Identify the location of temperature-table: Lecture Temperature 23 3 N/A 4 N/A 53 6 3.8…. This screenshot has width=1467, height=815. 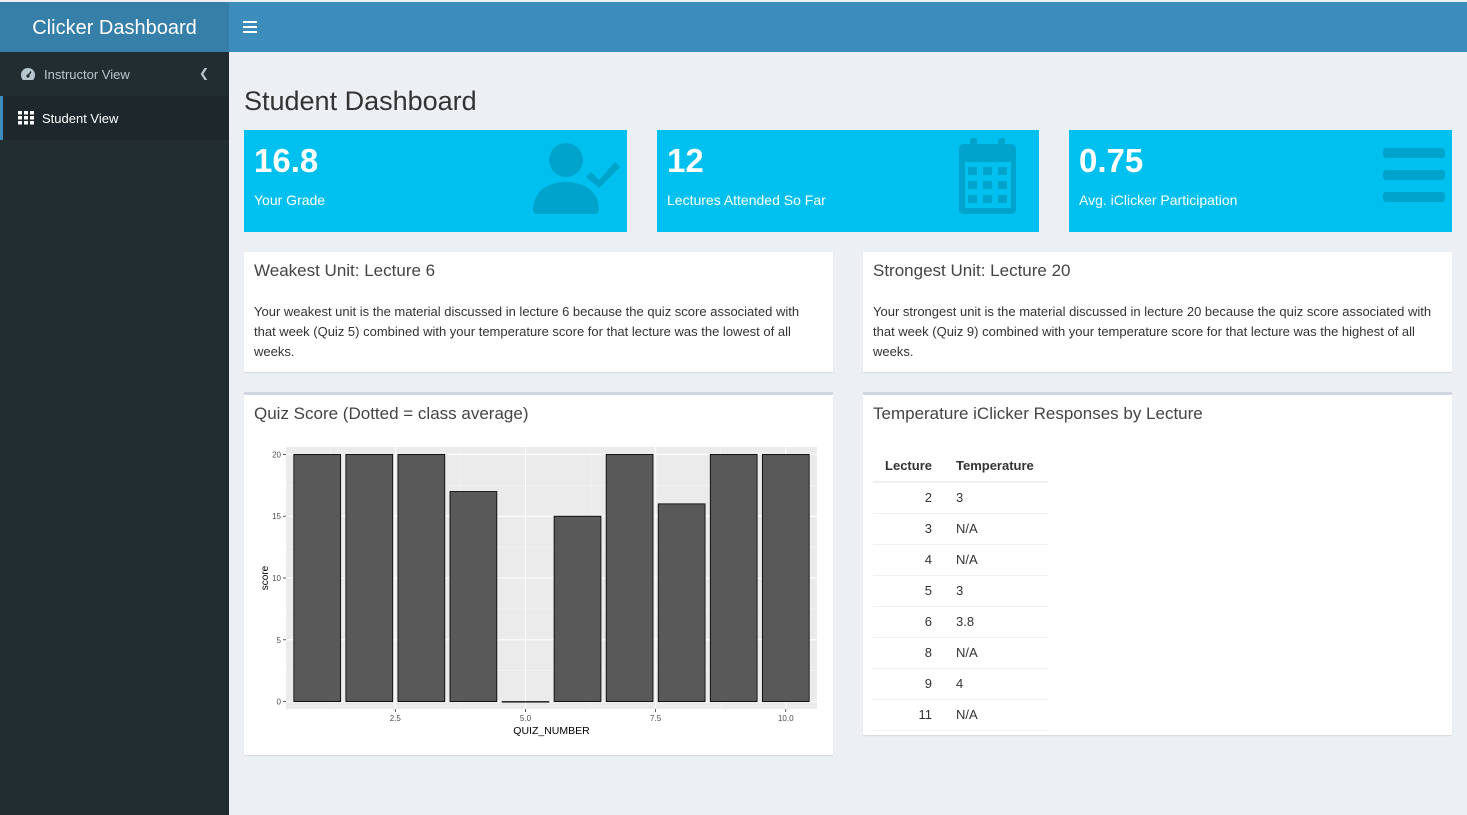
(960, 590).